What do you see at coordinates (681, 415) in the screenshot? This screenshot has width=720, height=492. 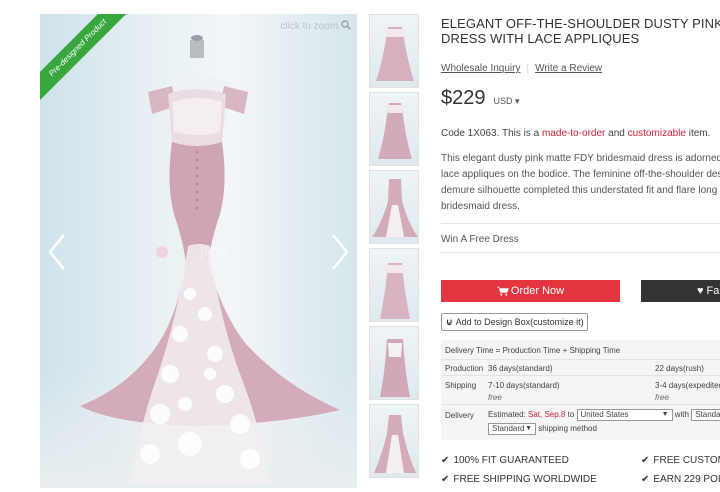 I see `with-label: with` at bounding box center [681, 415].